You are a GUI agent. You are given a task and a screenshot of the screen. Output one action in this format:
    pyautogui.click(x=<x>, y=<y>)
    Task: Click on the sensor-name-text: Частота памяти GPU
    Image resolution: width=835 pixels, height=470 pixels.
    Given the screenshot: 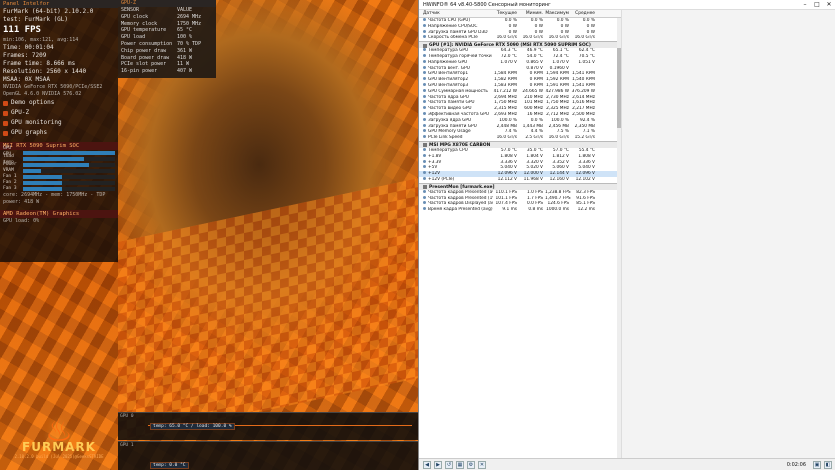 What is the action you would take?
    pyautogui.click(x=451, y=103)
    